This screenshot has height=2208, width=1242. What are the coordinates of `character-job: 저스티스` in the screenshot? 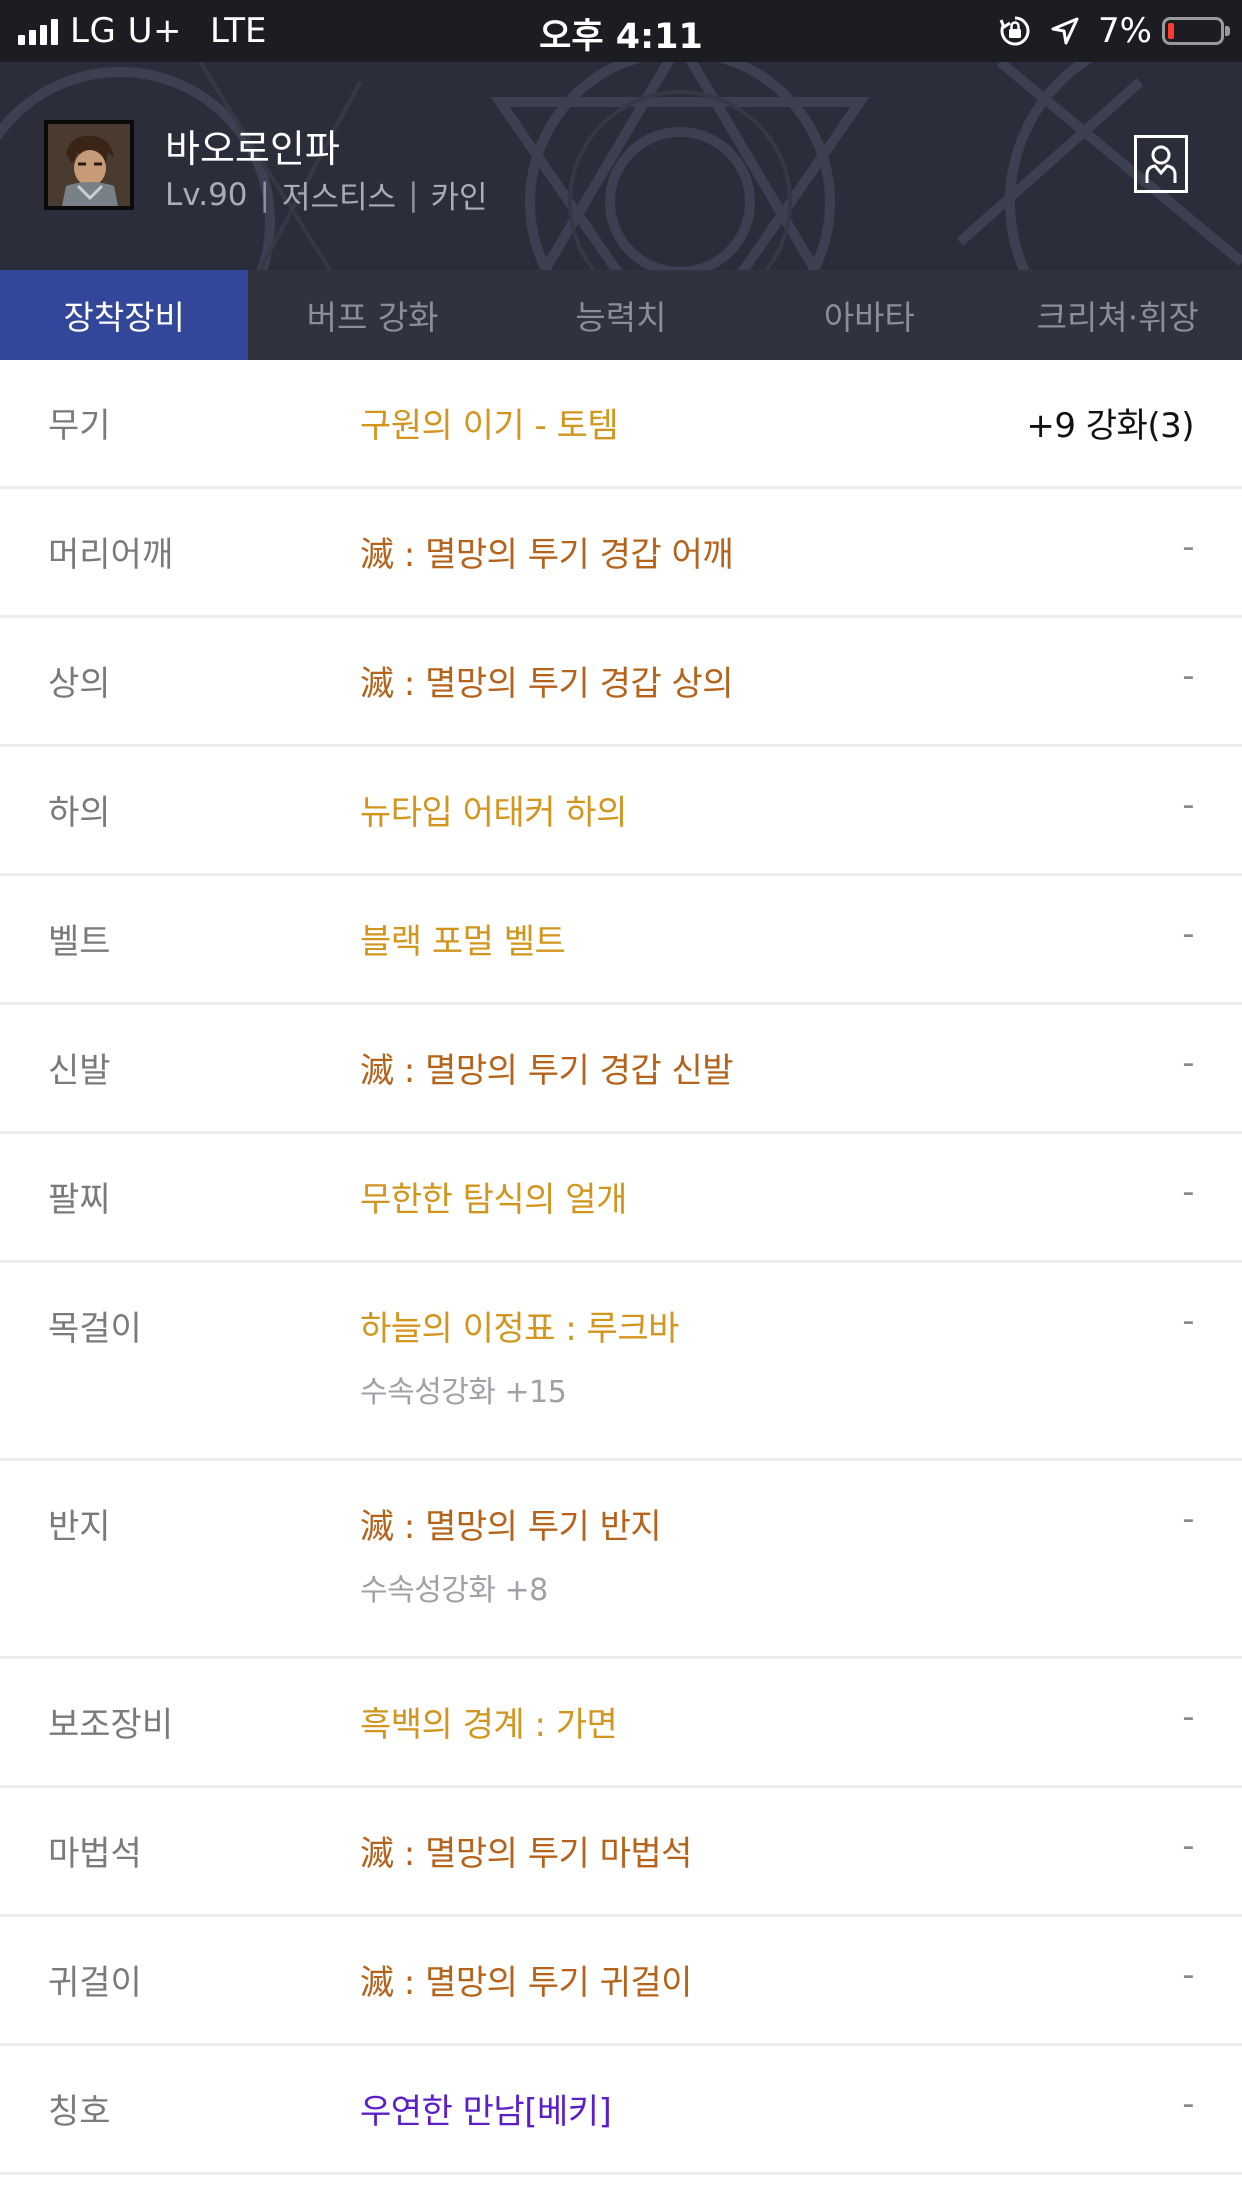 It's located at (339, 198).